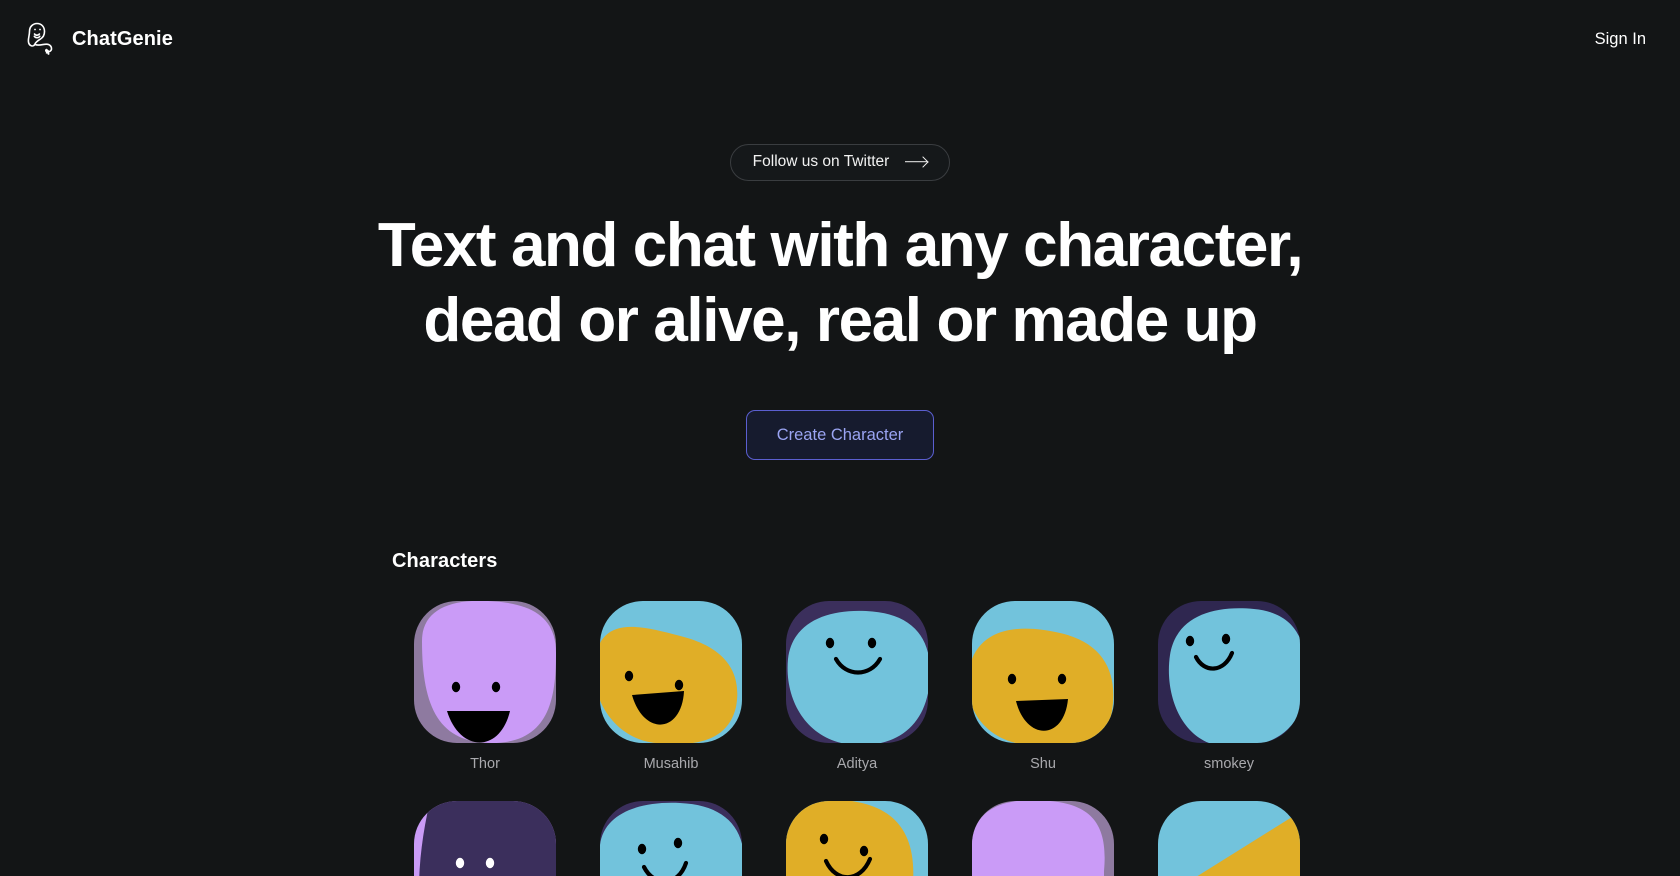 The height and width of the screenshot is (876, 1680). I want to click on character-name: Shu, so click(1043, 763).